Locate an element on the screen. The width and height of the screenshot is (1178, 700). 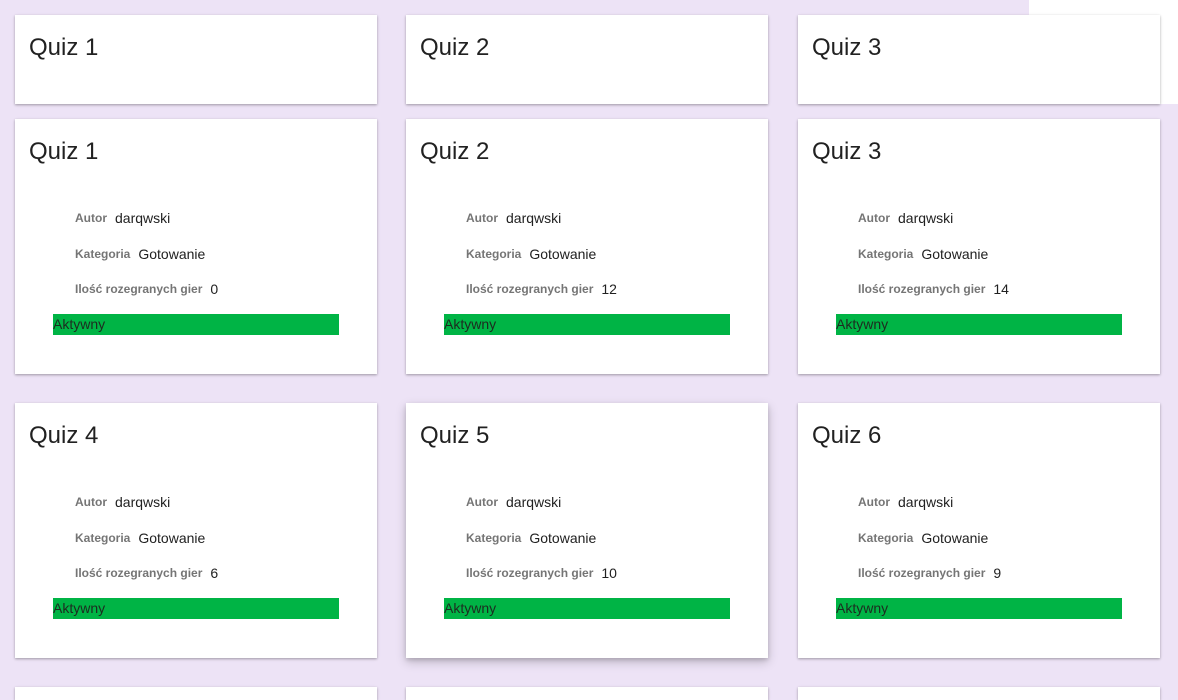
quiz-card-top-3: Quiz 3 is located at coordinates (979, 59).